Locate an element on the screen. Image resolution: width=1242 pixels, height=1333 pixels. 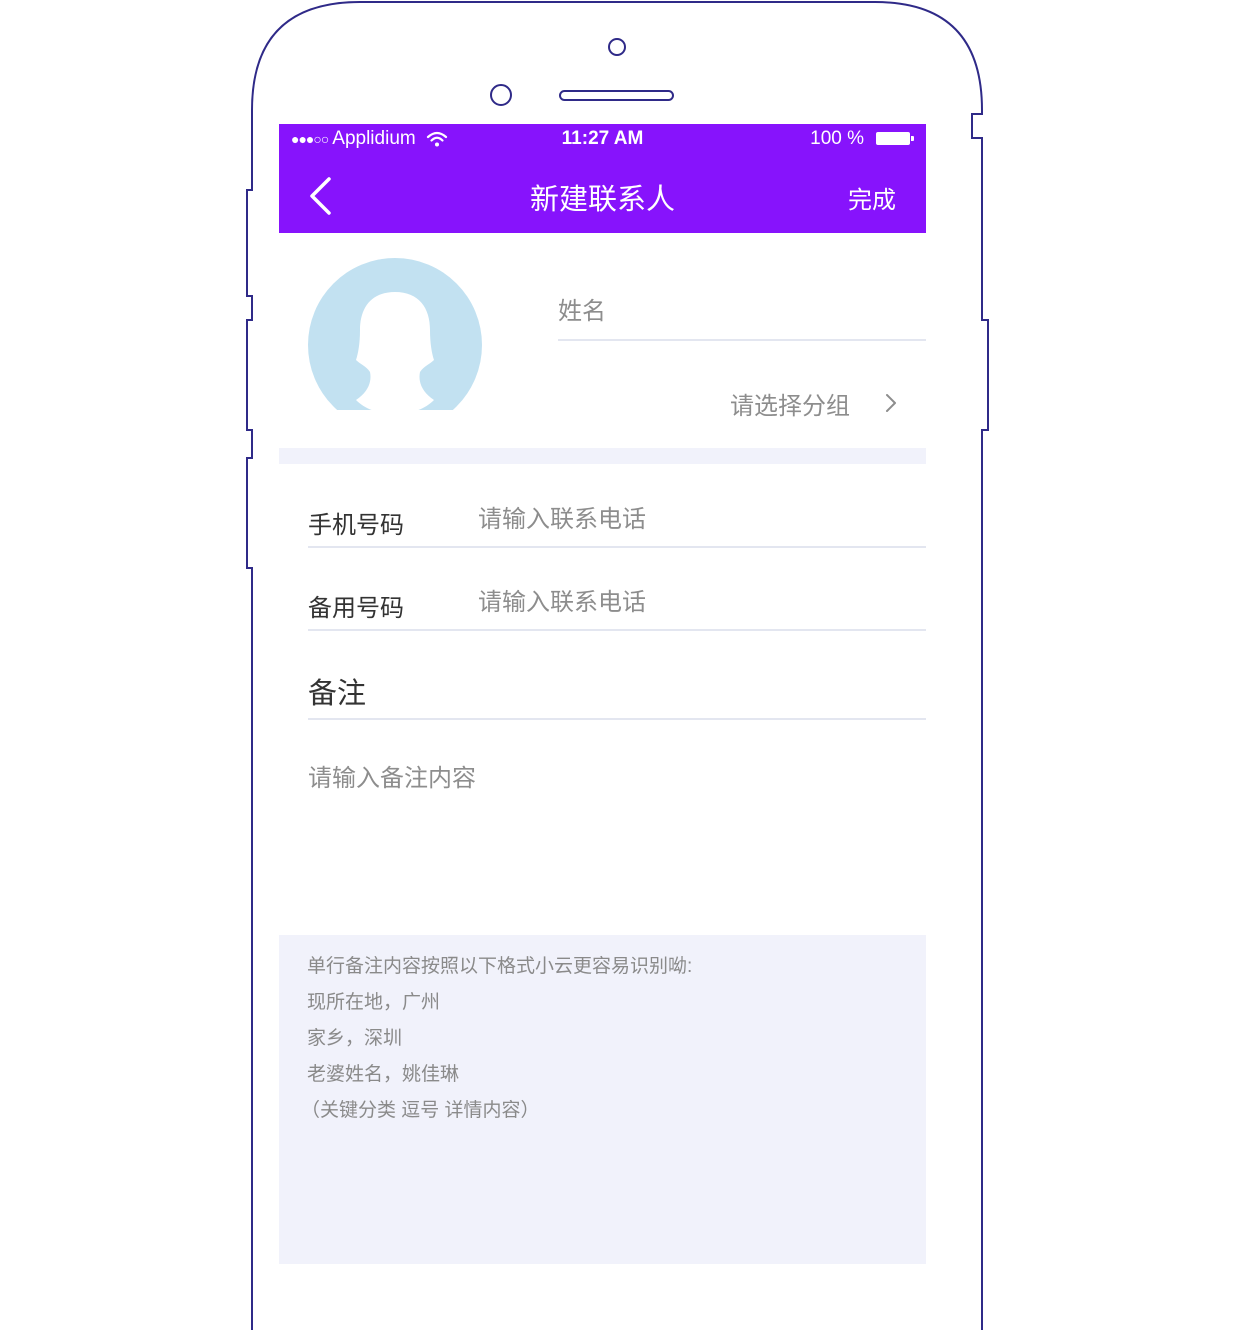
name-underline is located at coordinates (742, 340).